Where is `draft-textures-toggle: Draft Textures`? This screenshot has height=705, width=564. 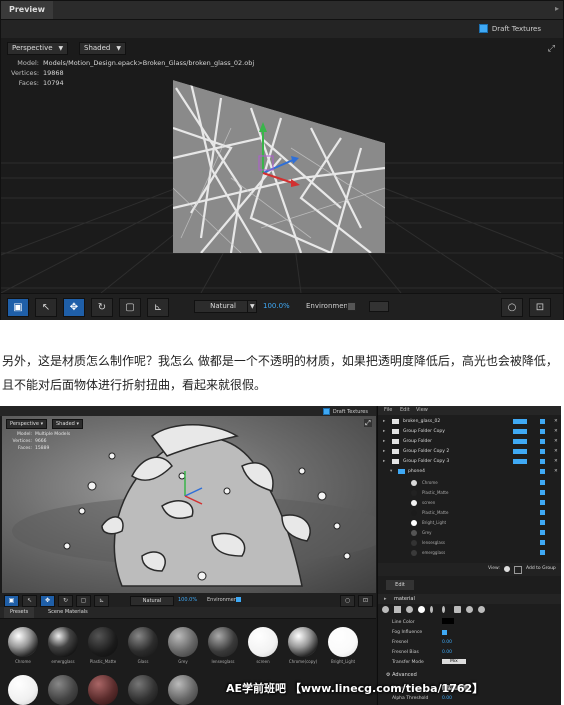
draft-textures-toggle: Draft Textures is located at coordinates (509, 28).